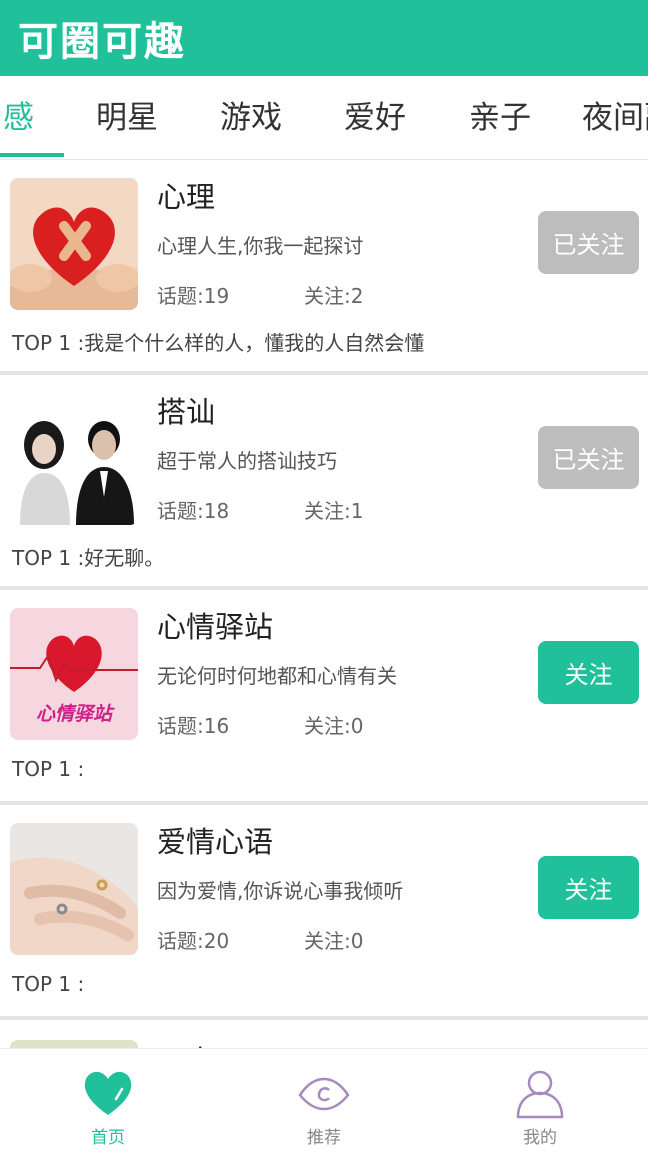  I want to click on bottom-navigation: 首页 推荐 我的, so click(324, 1100).